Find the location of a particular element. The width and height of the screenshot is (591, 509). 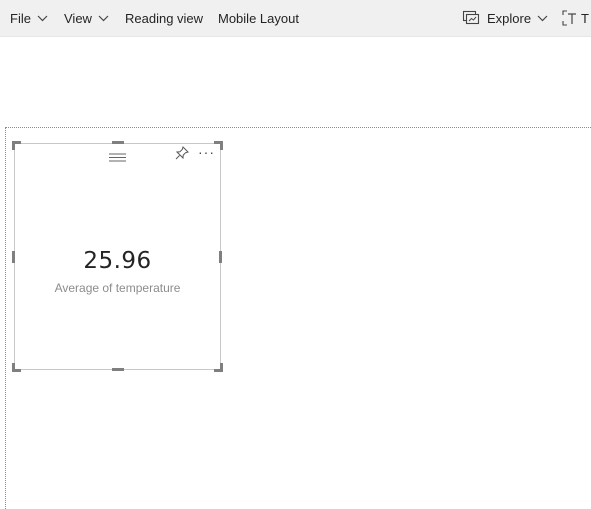

reading-view-button: Reading view is located at coordinates (164, 18).